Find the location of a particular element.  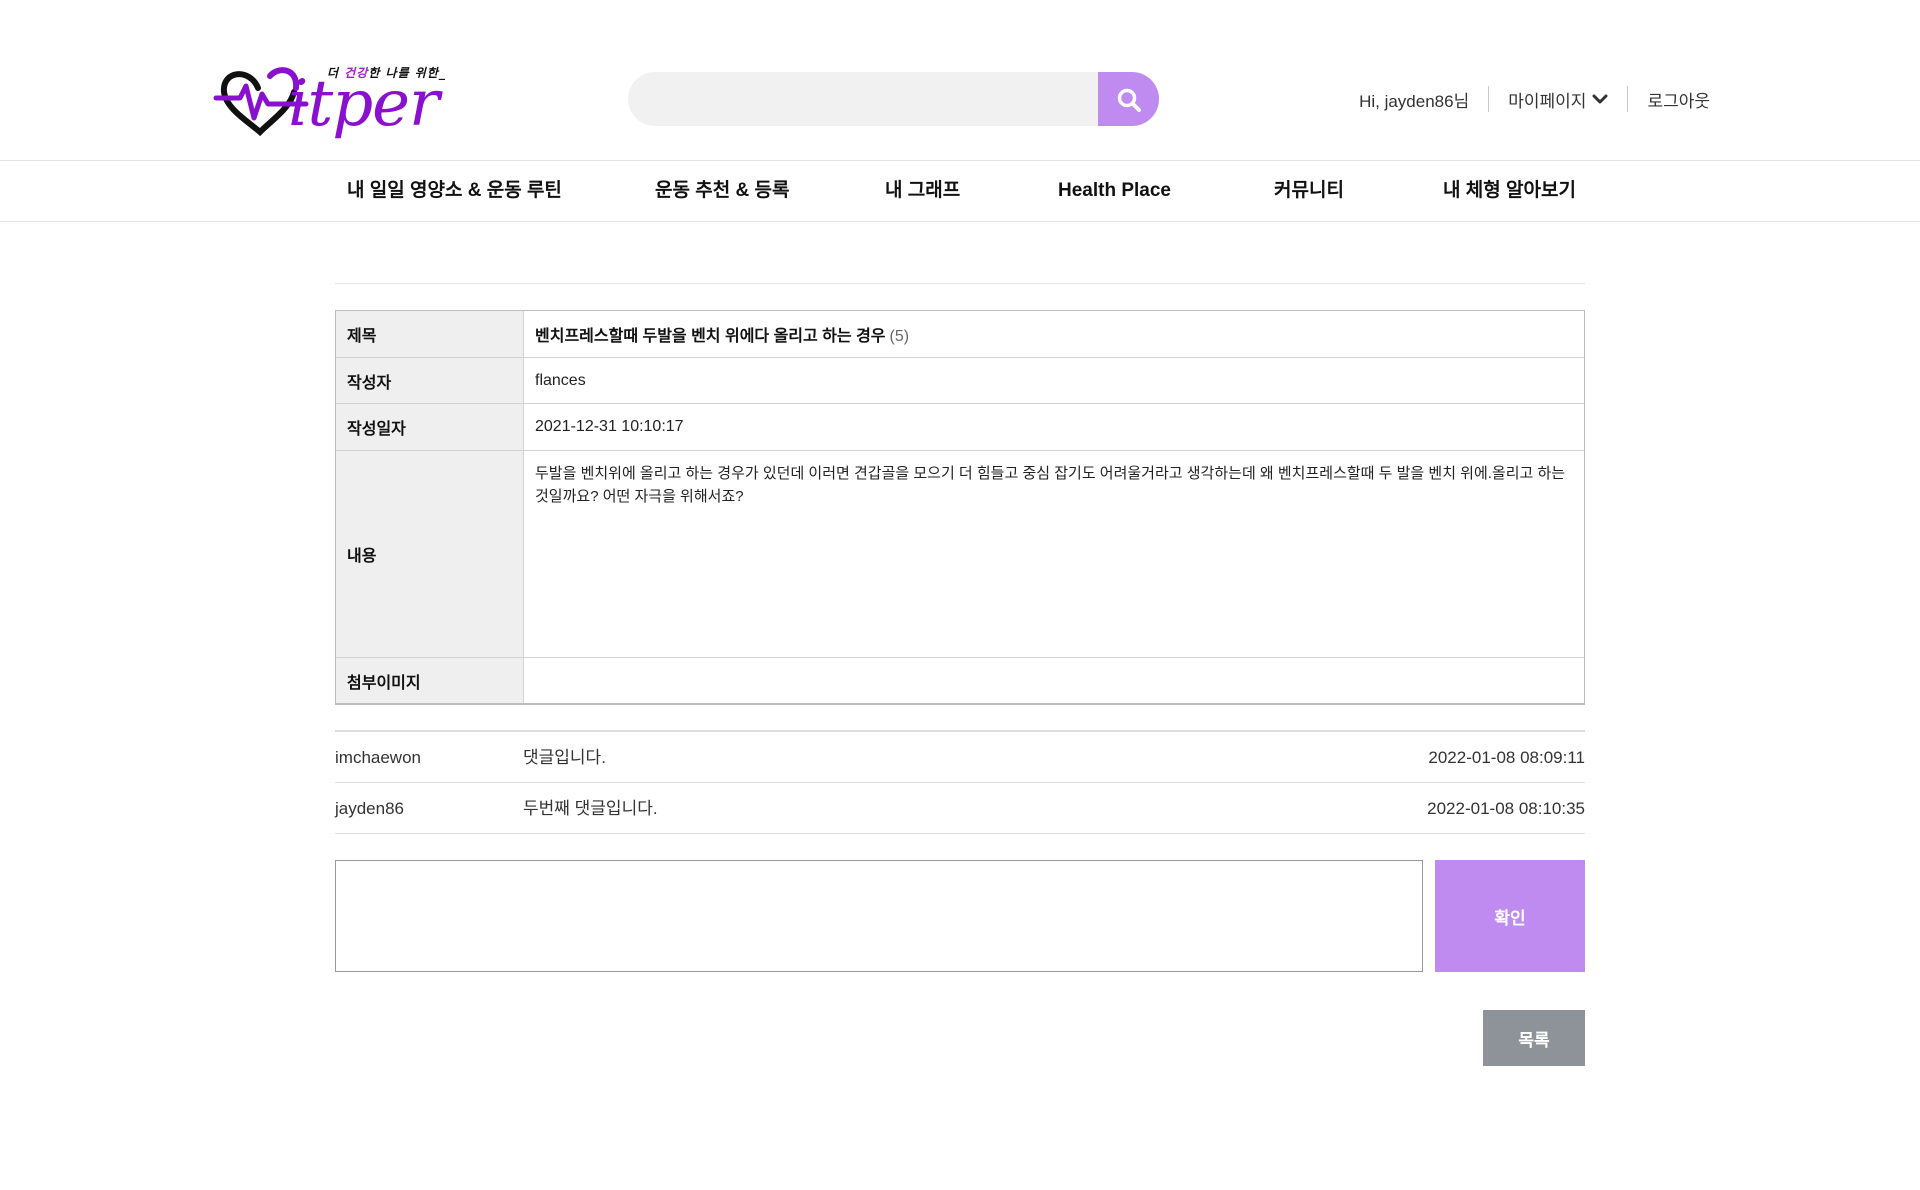

comment-author: imchaewon is located at coordinates (378, 757).